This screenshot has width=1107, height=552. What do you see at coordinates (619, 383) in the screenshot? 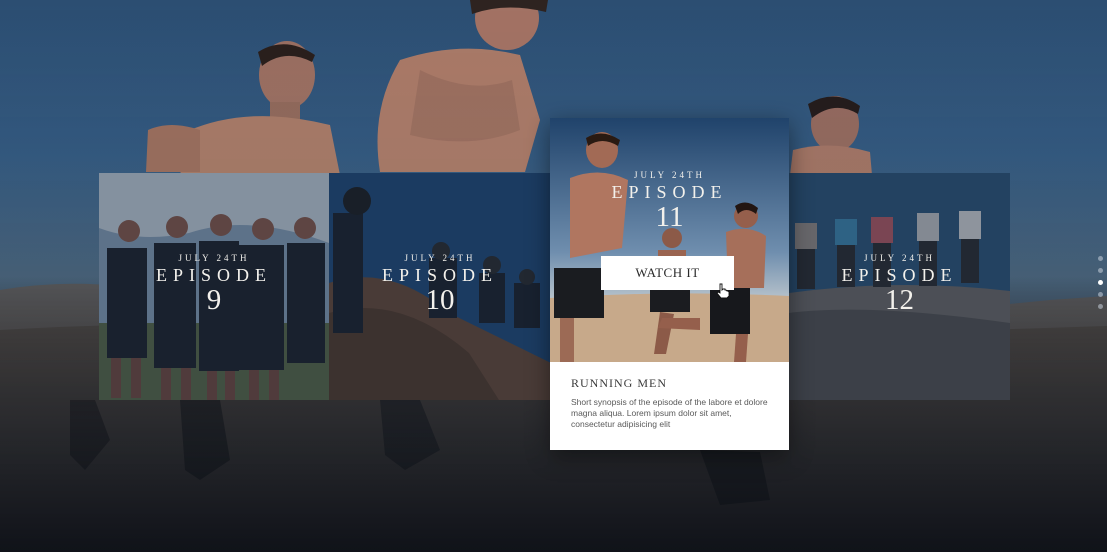
I see `episode-11-title: RUNNING MEN` at bounding box center [619, 383].